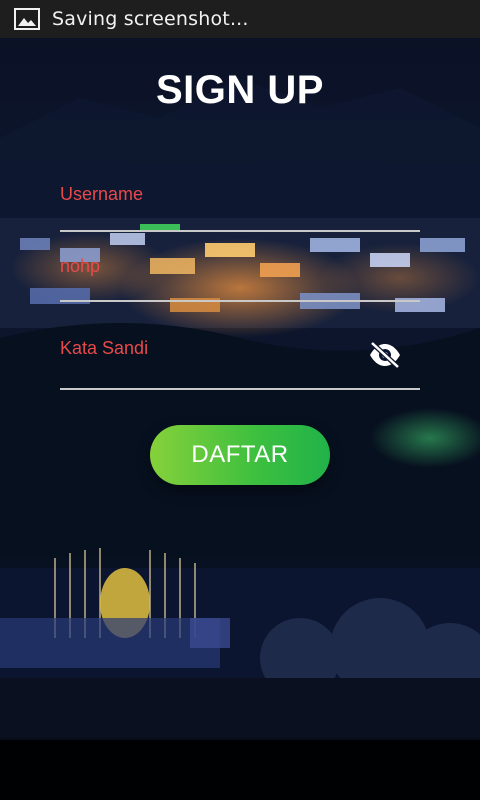 The width and height of the screenshot is (480, 800). I want to click on password-underline, so click(240, 389).